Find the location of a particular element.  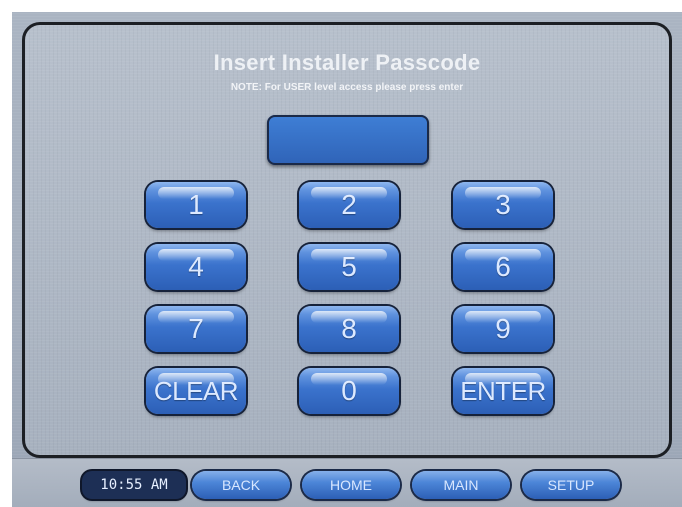

key-2-button: 2 is located at coordinates (349, 205).